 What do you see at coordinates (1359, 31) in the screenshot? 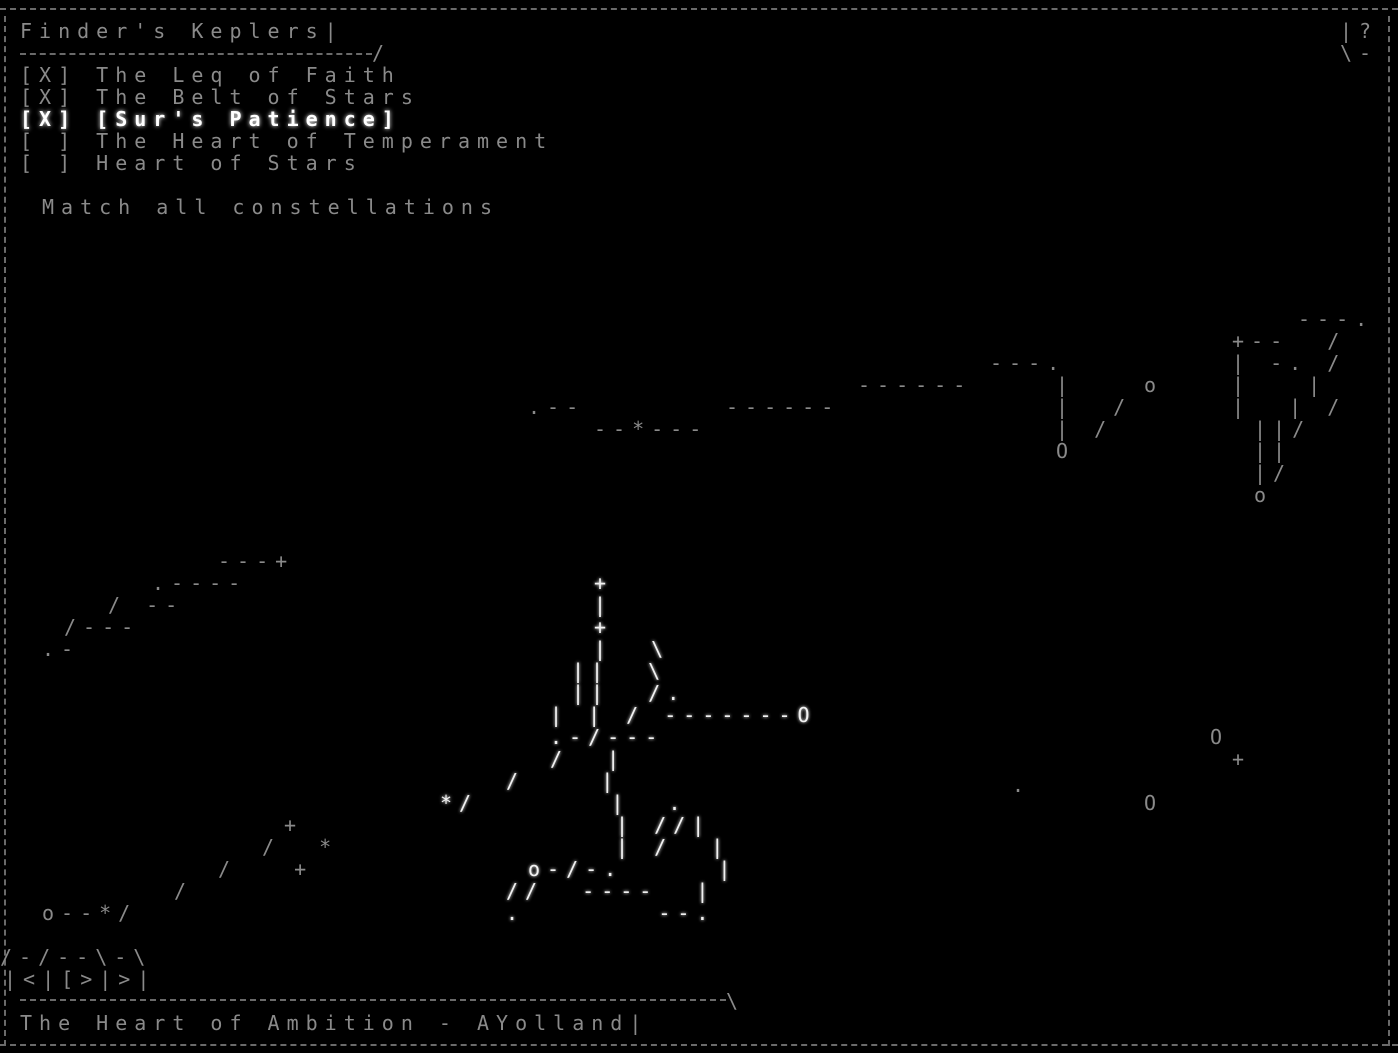
I see `help-button: |?` at bounding box center [1359, 31].